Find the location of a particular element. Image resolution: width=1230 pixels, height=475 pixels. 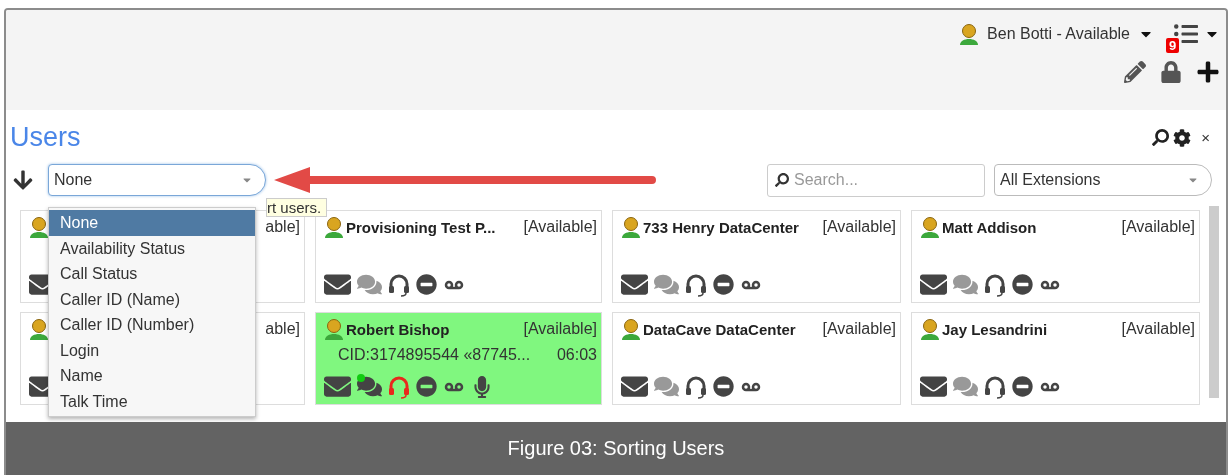

talk-time: 06:03 is located at coordinates (576, 355).